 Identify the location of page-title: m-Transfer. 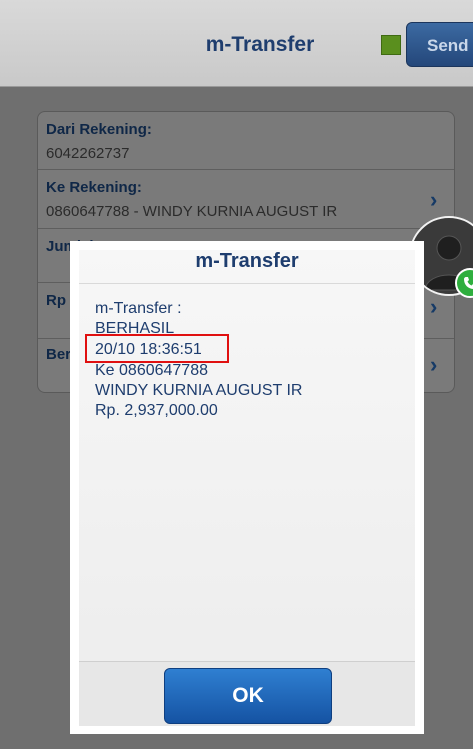
(260, 44).